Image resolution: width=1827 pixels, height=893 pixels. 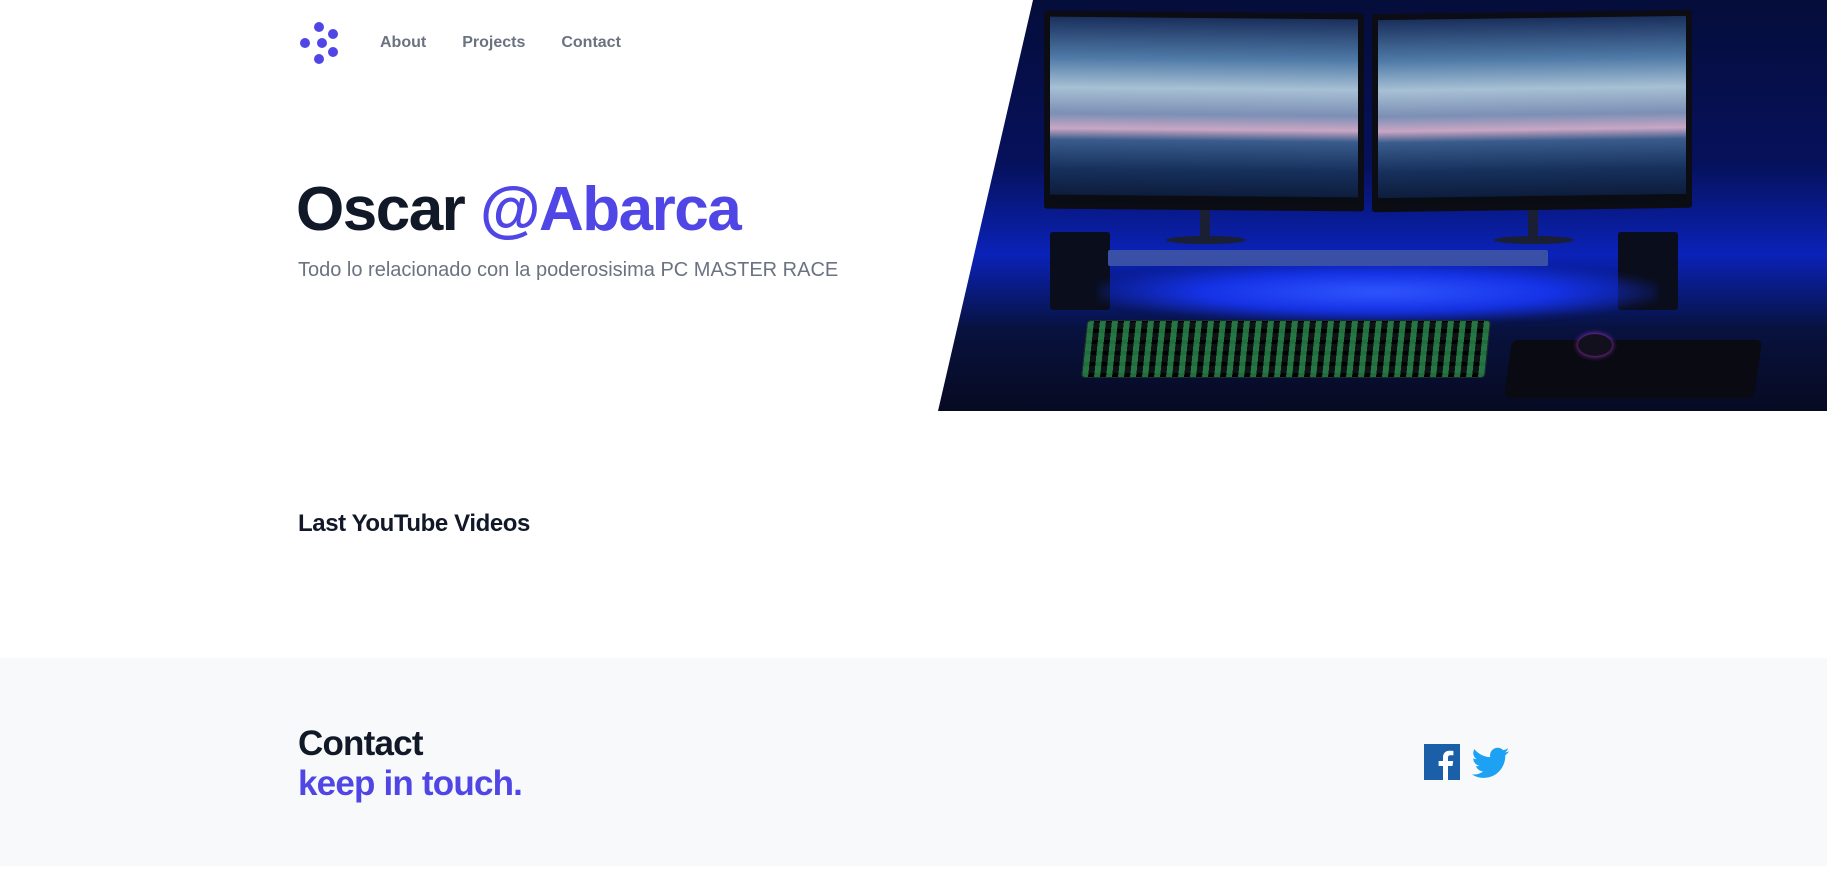 I want to click on contact-title: Contact, so click(x=360, y=743).